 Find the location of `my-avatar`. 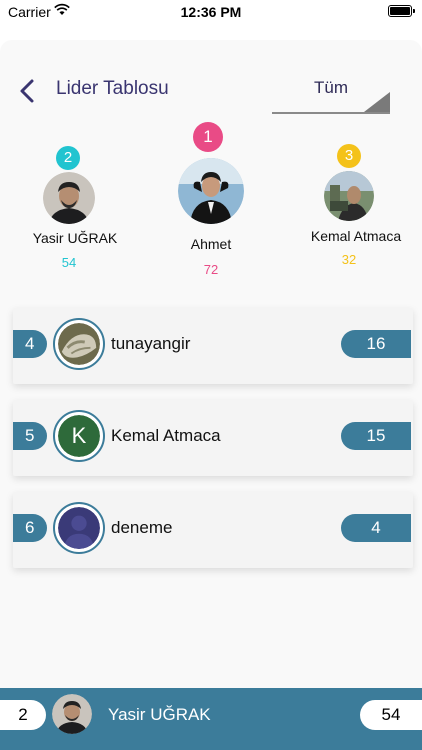

my-avatar is located at coordinates (72, 714).